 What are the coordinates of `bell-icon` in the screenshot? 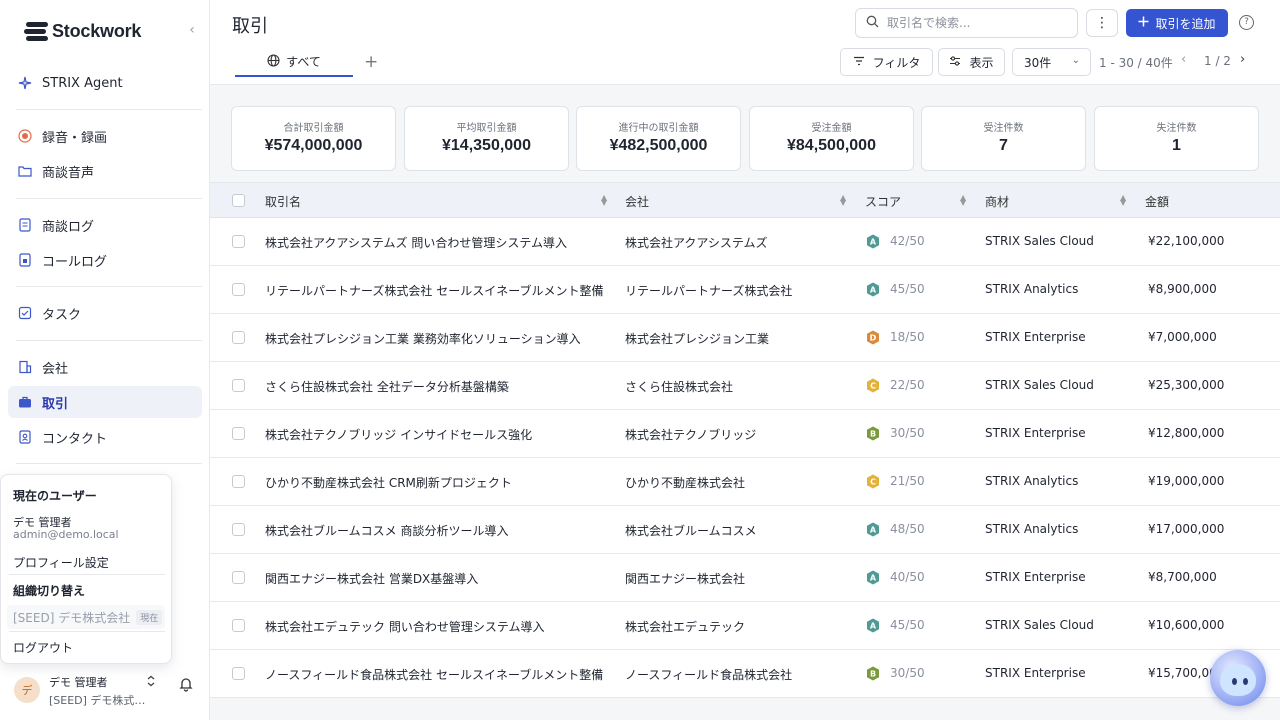 It's located at (186, 684).